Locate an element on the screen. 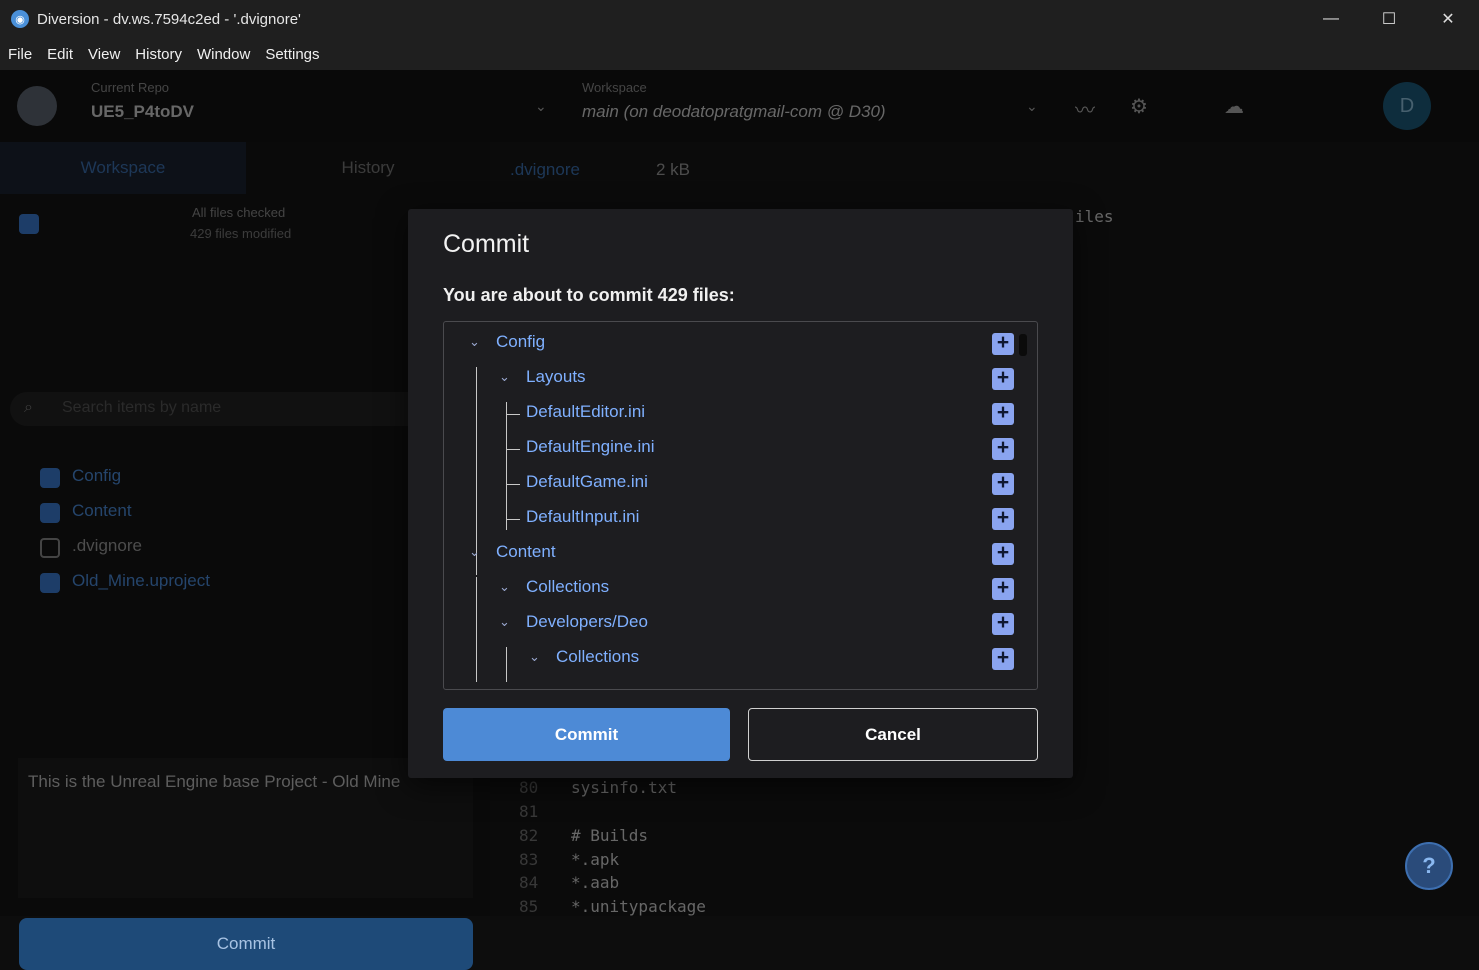 This screenshot has height=970, width=1479. menu-history: History is located at coordinates (158, 54).